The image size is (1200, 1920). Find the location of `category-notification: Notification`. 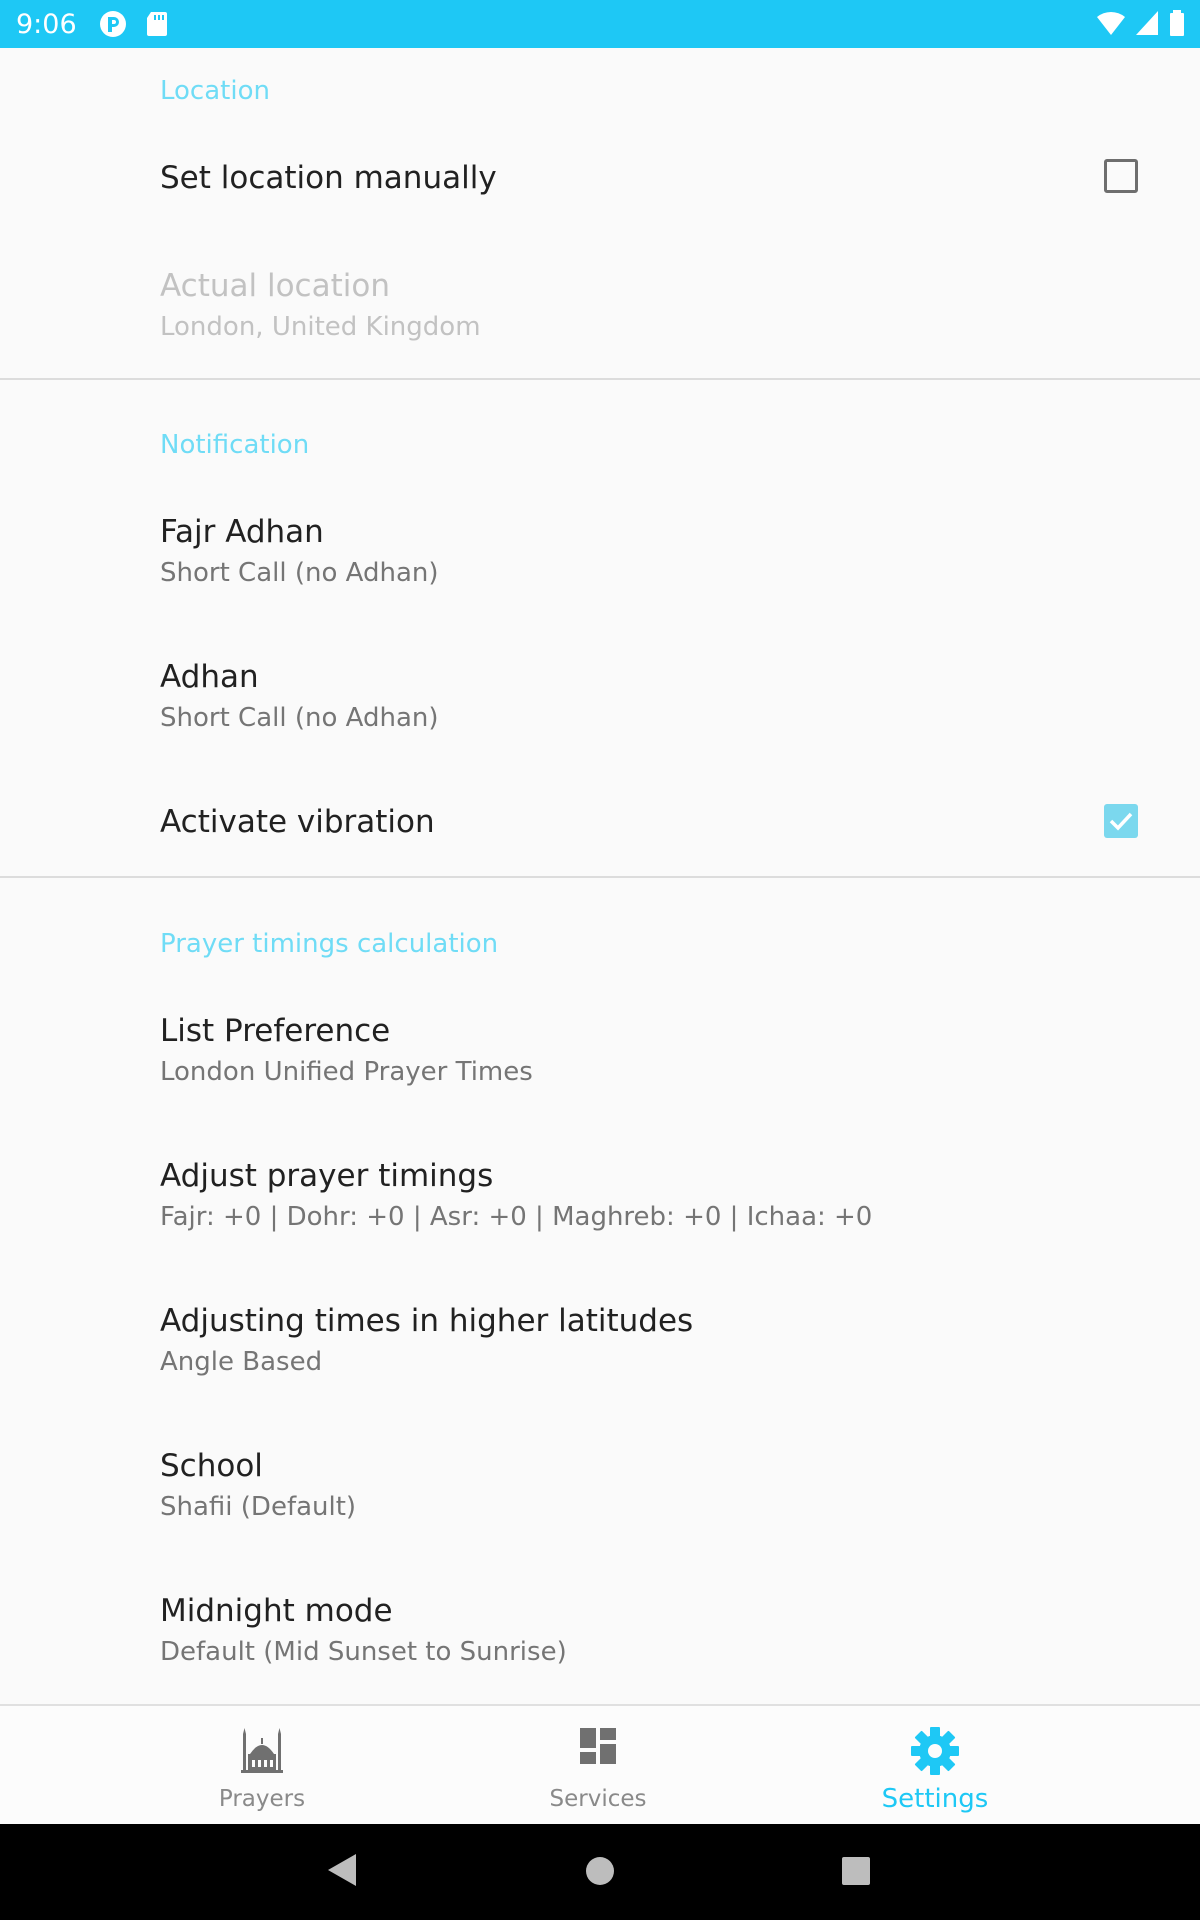

category-notification: Notification is located at coordinates (235, 445).